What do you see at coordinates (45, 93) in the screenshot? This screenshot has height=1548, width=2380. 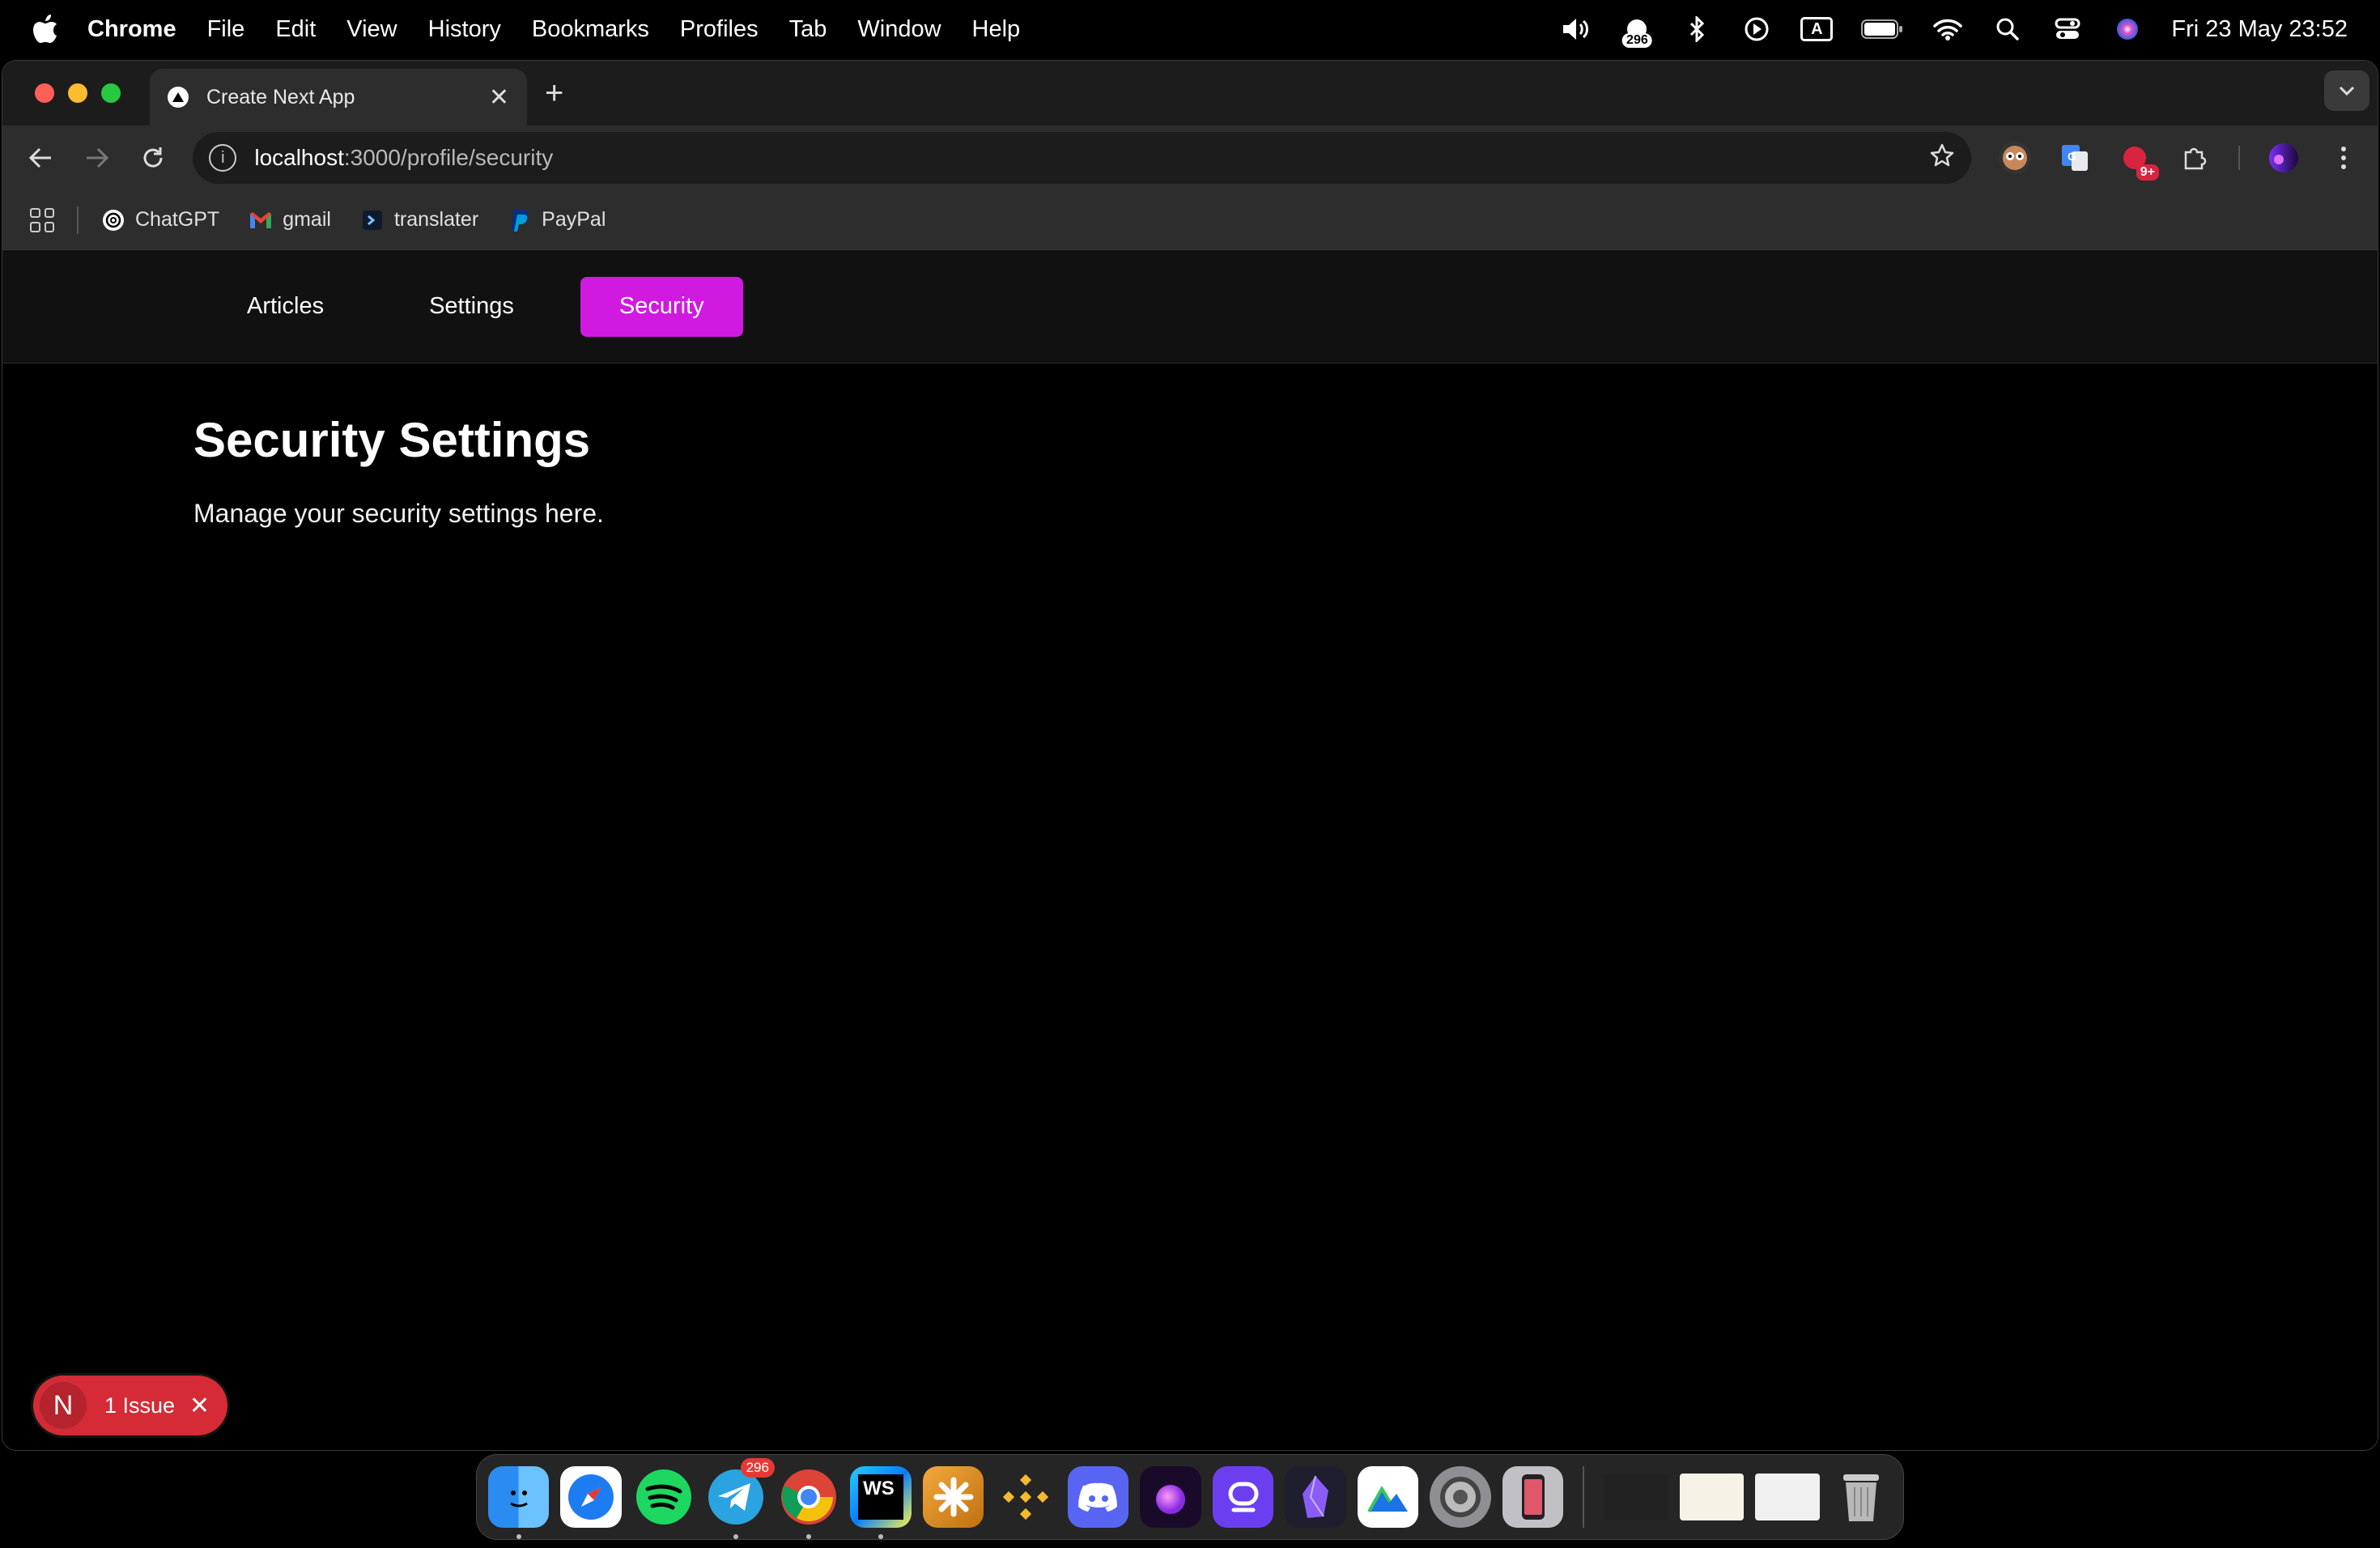 I see `close-window-button` at bounding box center [45, 93].